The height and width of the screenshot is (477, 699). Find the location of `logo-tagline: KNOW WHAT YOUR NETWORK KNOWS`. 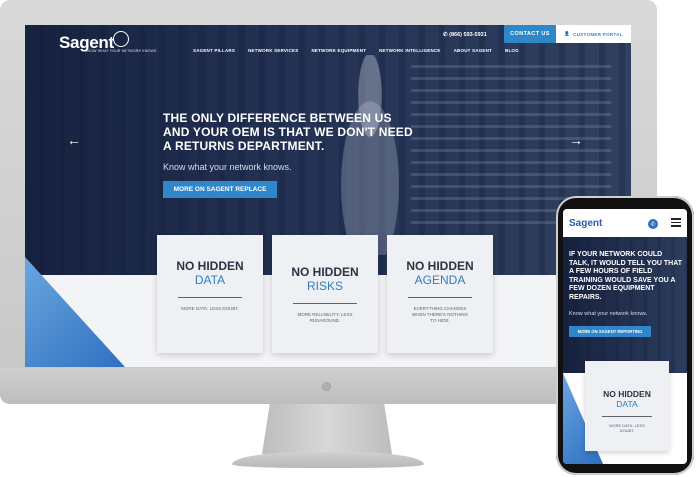

logo-tagline: KNOW WHAT YOUR NETWORK KNOWS is located at coordinates (121, 51).